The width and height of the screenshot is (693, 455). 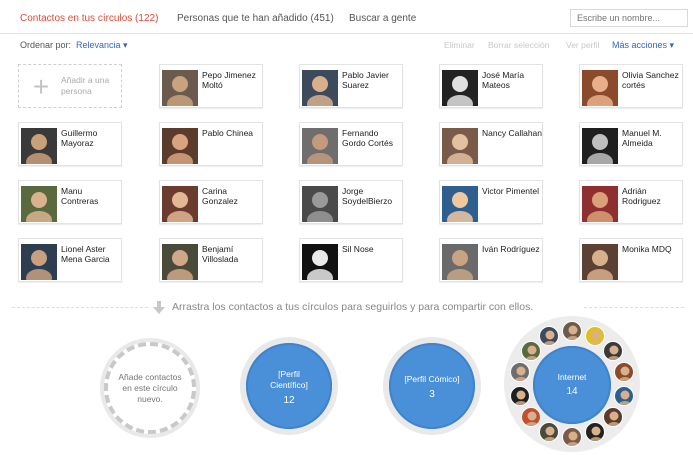 I want to click on contact-card: Benjamí Villoslada, so click(x=211, y=260).